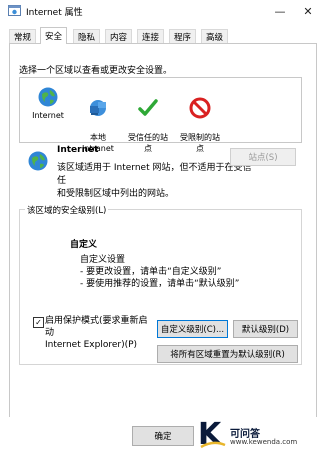  What do you see at coordinates (98, 108) in the screenshot?
I see `intranet-icon` at bounding box center [98, 108].